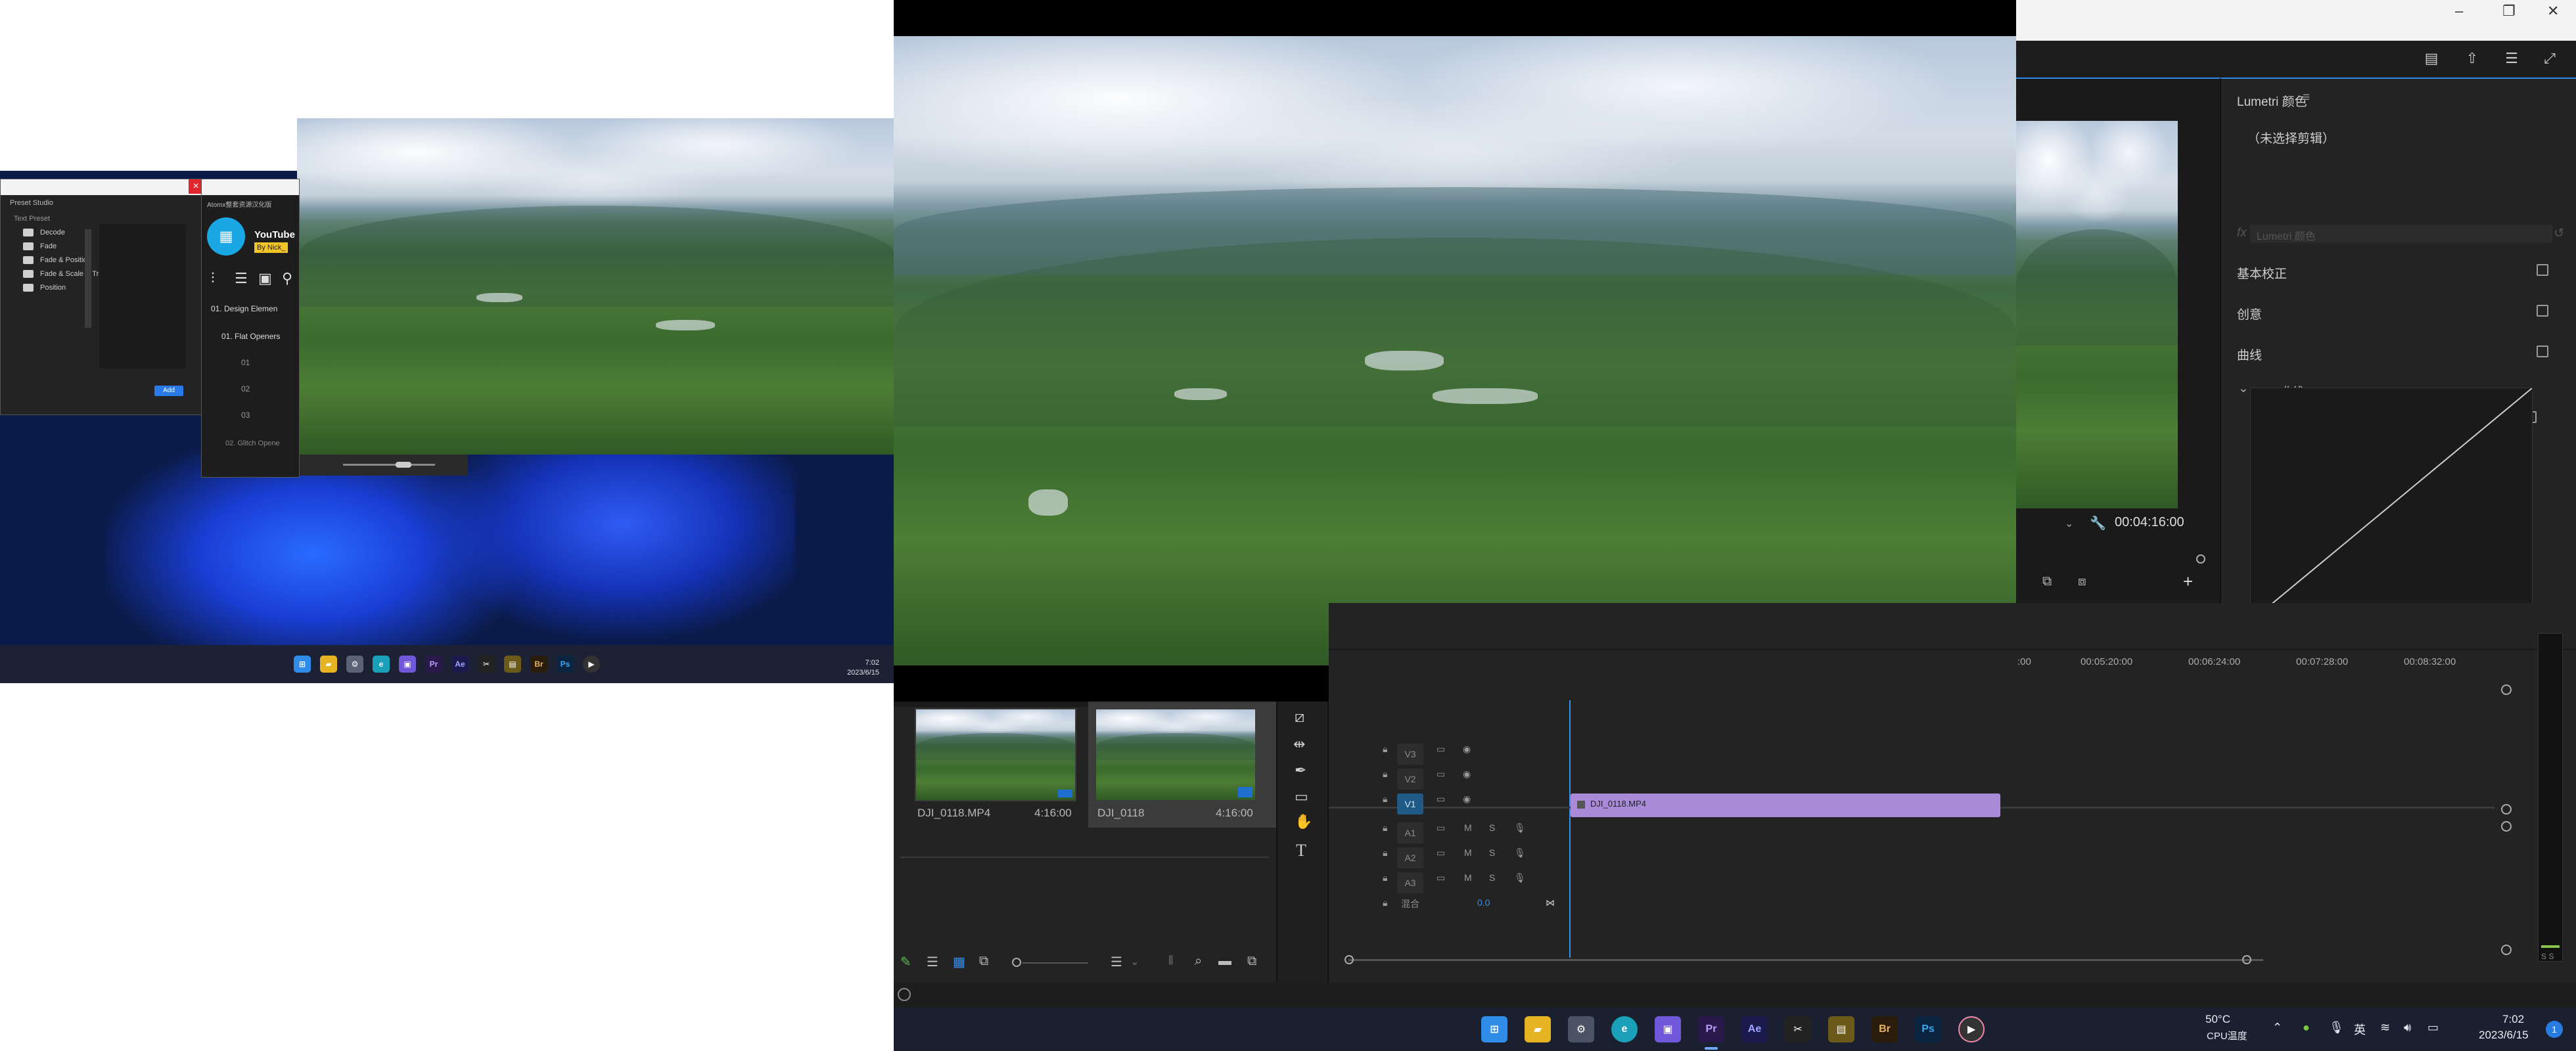  What do you see at coordinates (2472, 59) in the screenshot?
I see `share-icon: ⇧` at bounding box center [2472, 59].